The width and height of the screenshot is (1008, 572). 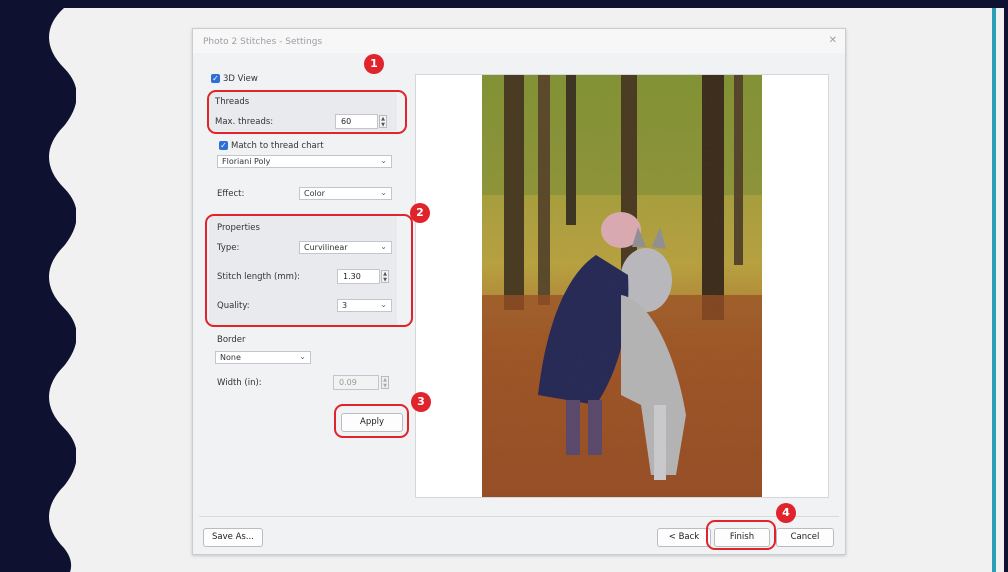 I want to click on accent-stripe, so click(x=994, y=290).